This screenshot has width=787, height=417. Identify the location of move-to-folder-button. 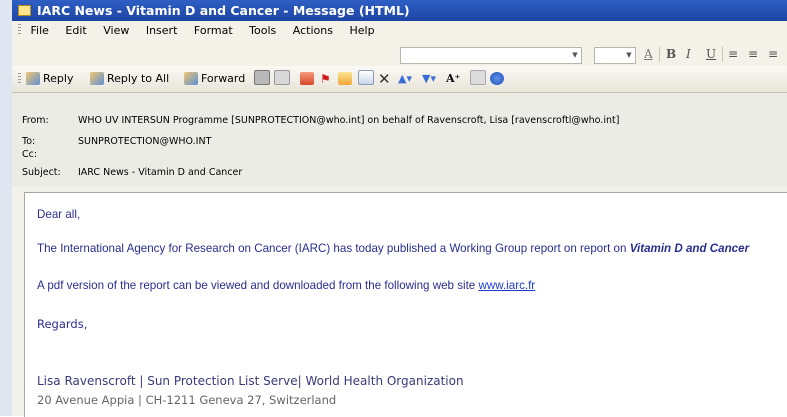
(308, 79).